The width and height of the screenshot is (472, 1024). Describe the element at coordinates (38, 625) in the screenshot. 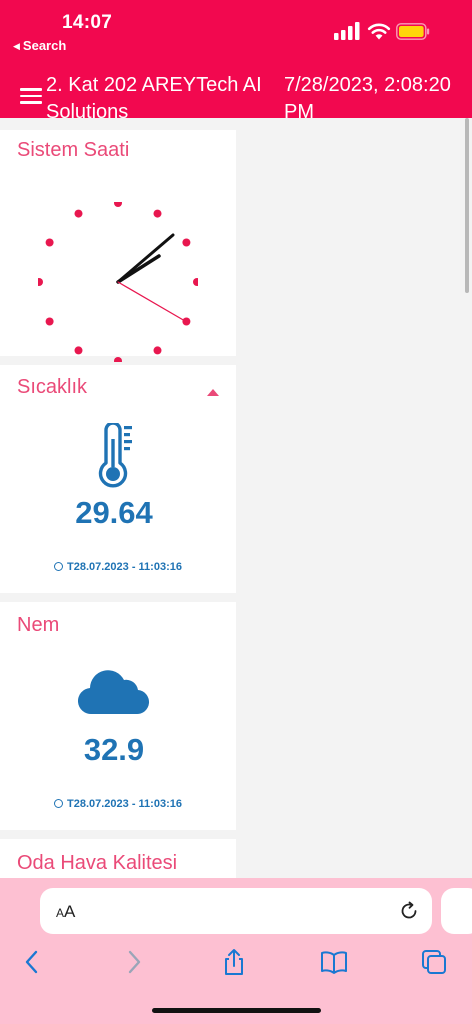

I see `card-title-humidity: Nem` at that location.